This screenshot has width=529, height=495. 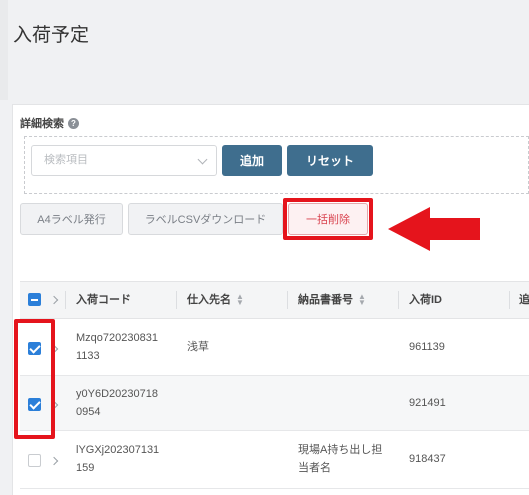 I want to click on row-code-line1: Mzqo720230831, so click(x=117, y=338).